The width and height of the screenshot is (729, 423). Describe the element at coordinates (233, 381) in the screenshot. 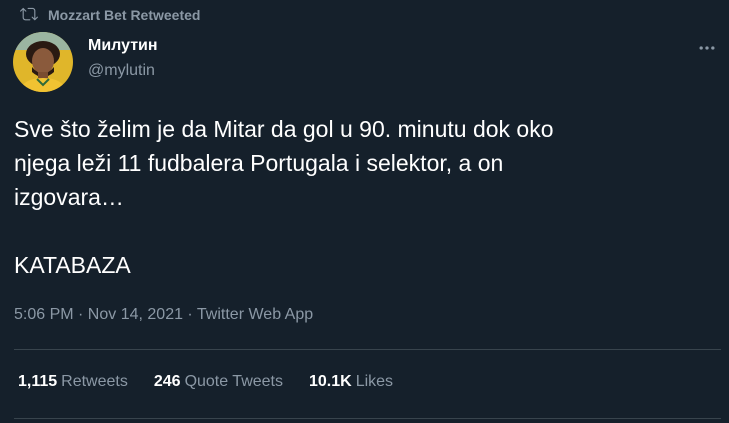

I see `quote-tweets-label: Quote Tweets` at that location.